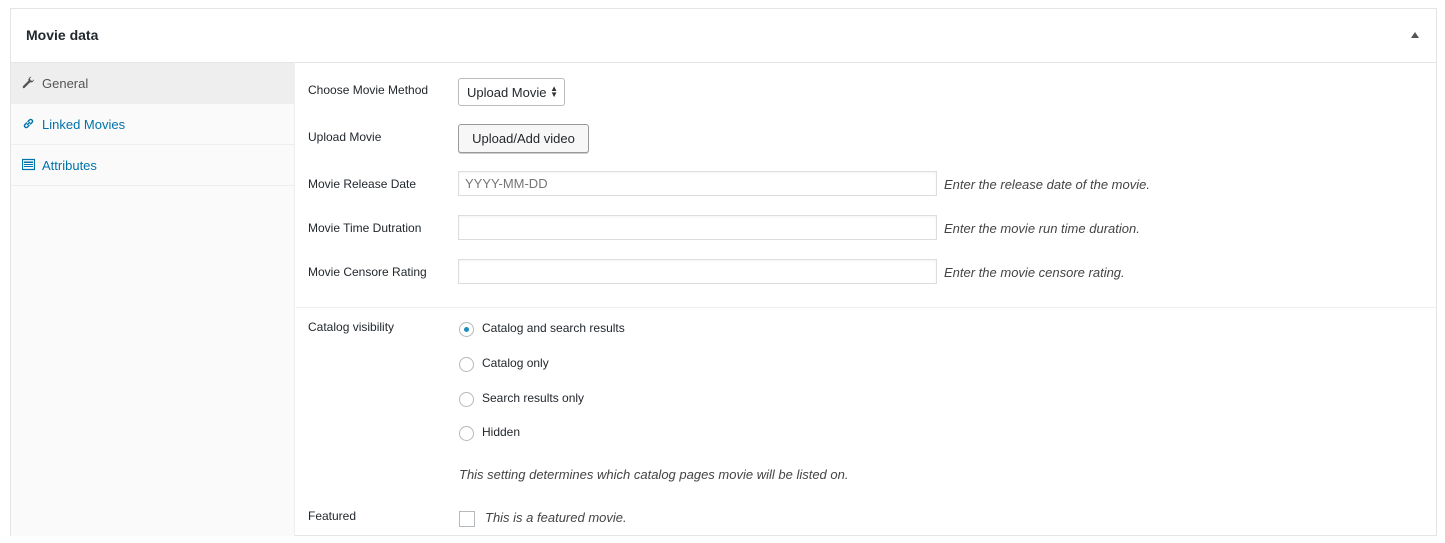 This screenshot has height=543, width=1445. I want to click on censor-rating-description: Enter the movie censore rating., so click(1034, 272).